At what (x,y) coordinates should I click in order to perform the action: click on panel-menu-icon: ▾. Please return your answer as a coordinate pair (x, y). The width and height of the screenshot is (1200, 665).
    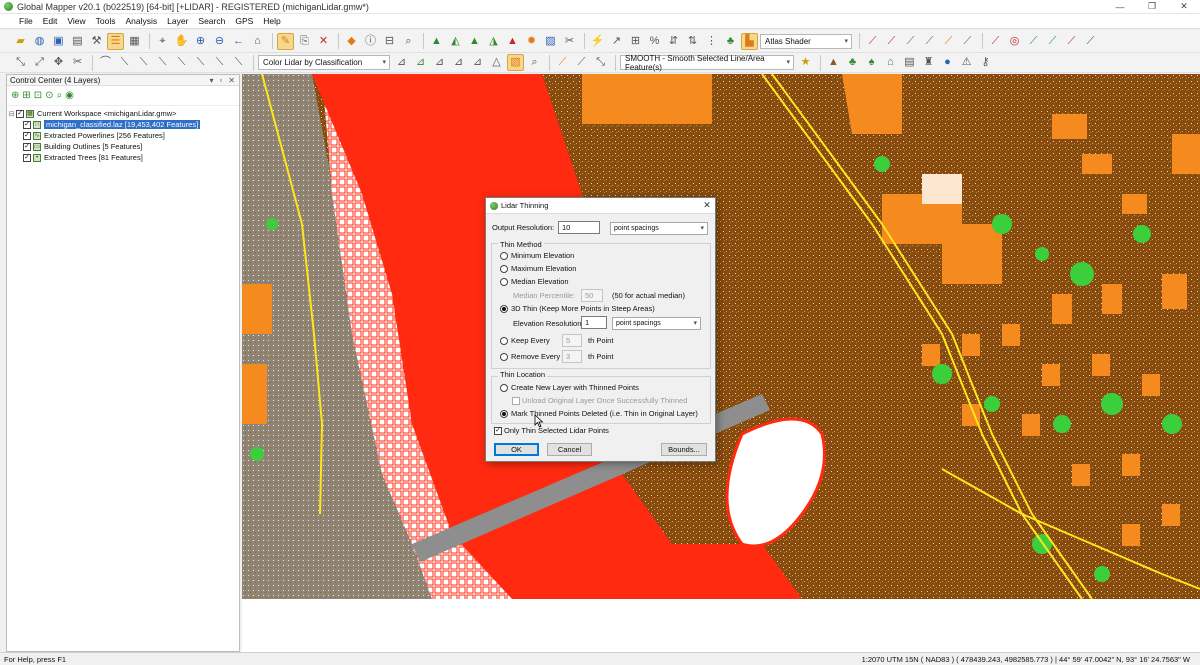
    Looking at the image, I should click on (211, 80).